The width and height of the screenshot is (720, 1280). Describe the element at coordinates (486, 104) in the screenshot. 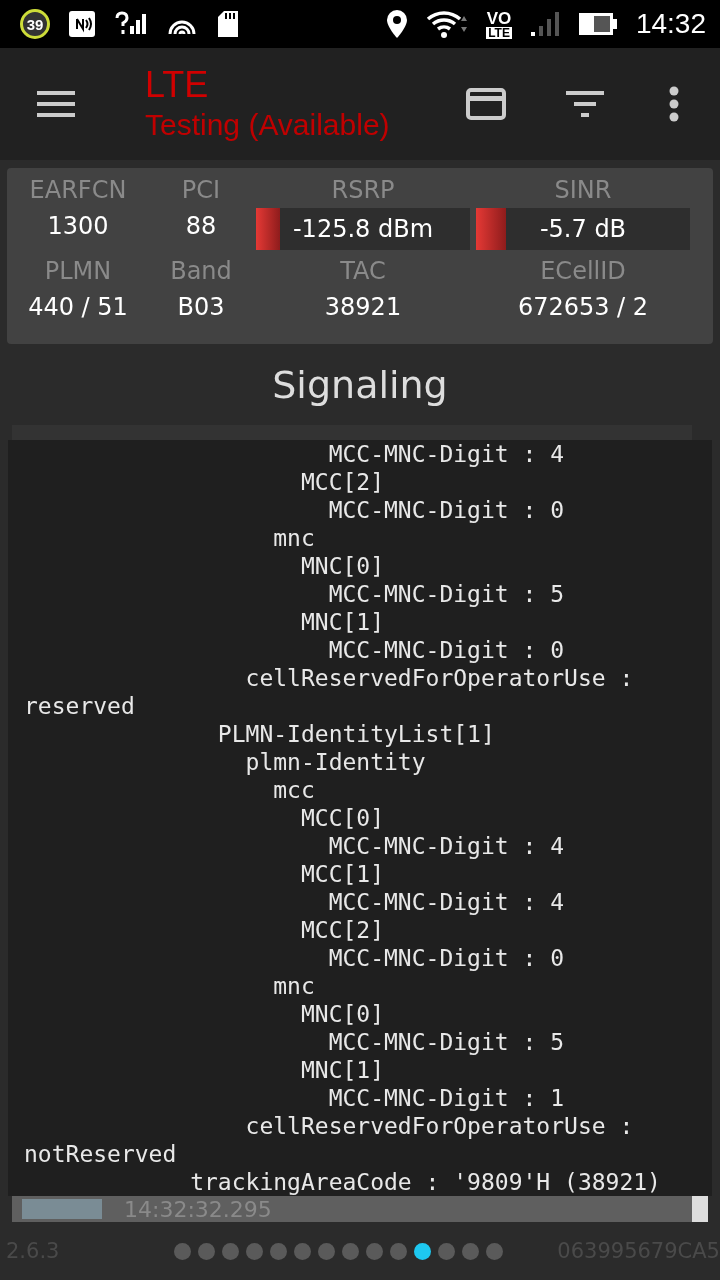

I see `card-icon` at that location.